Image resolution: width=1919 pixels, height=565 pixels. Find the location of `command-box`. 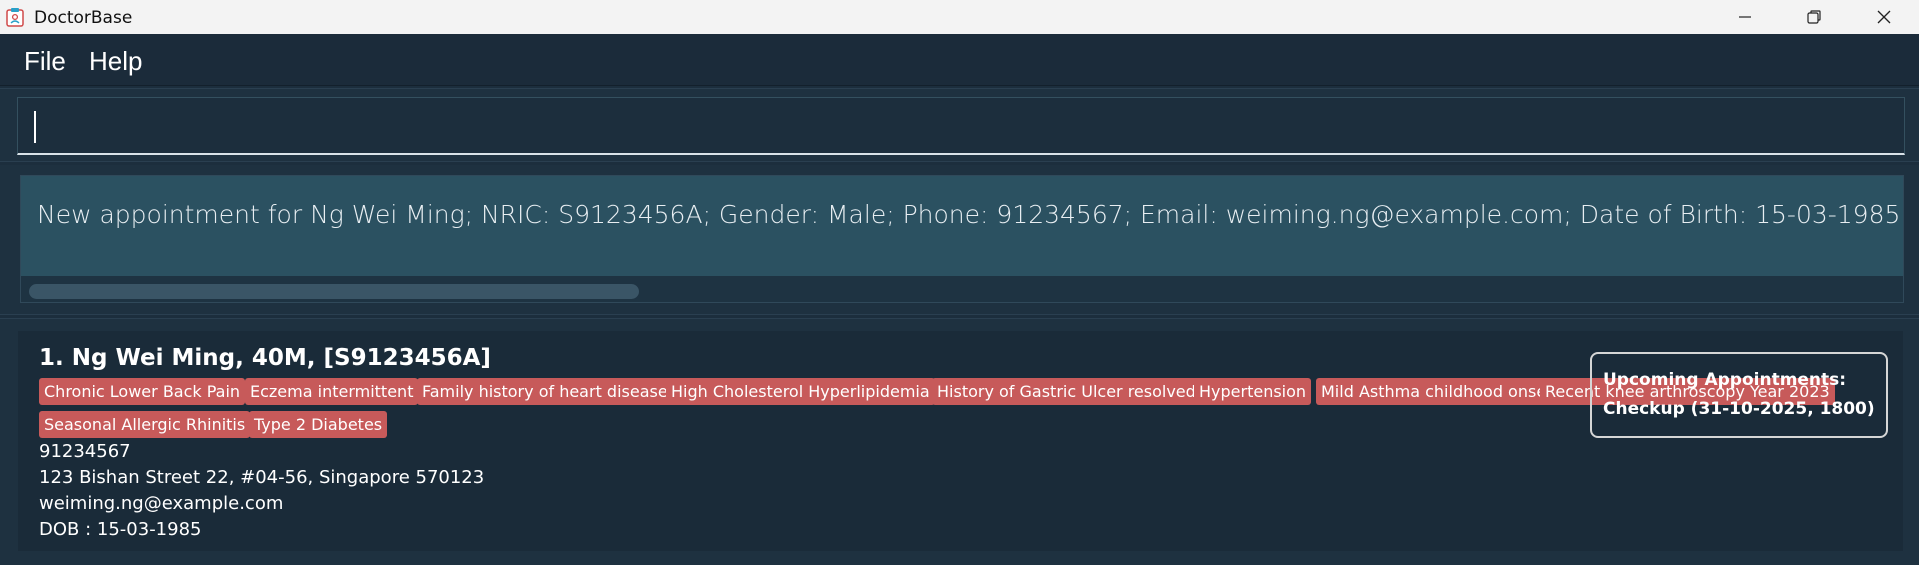

command-box is located at coordinates (961, 126).